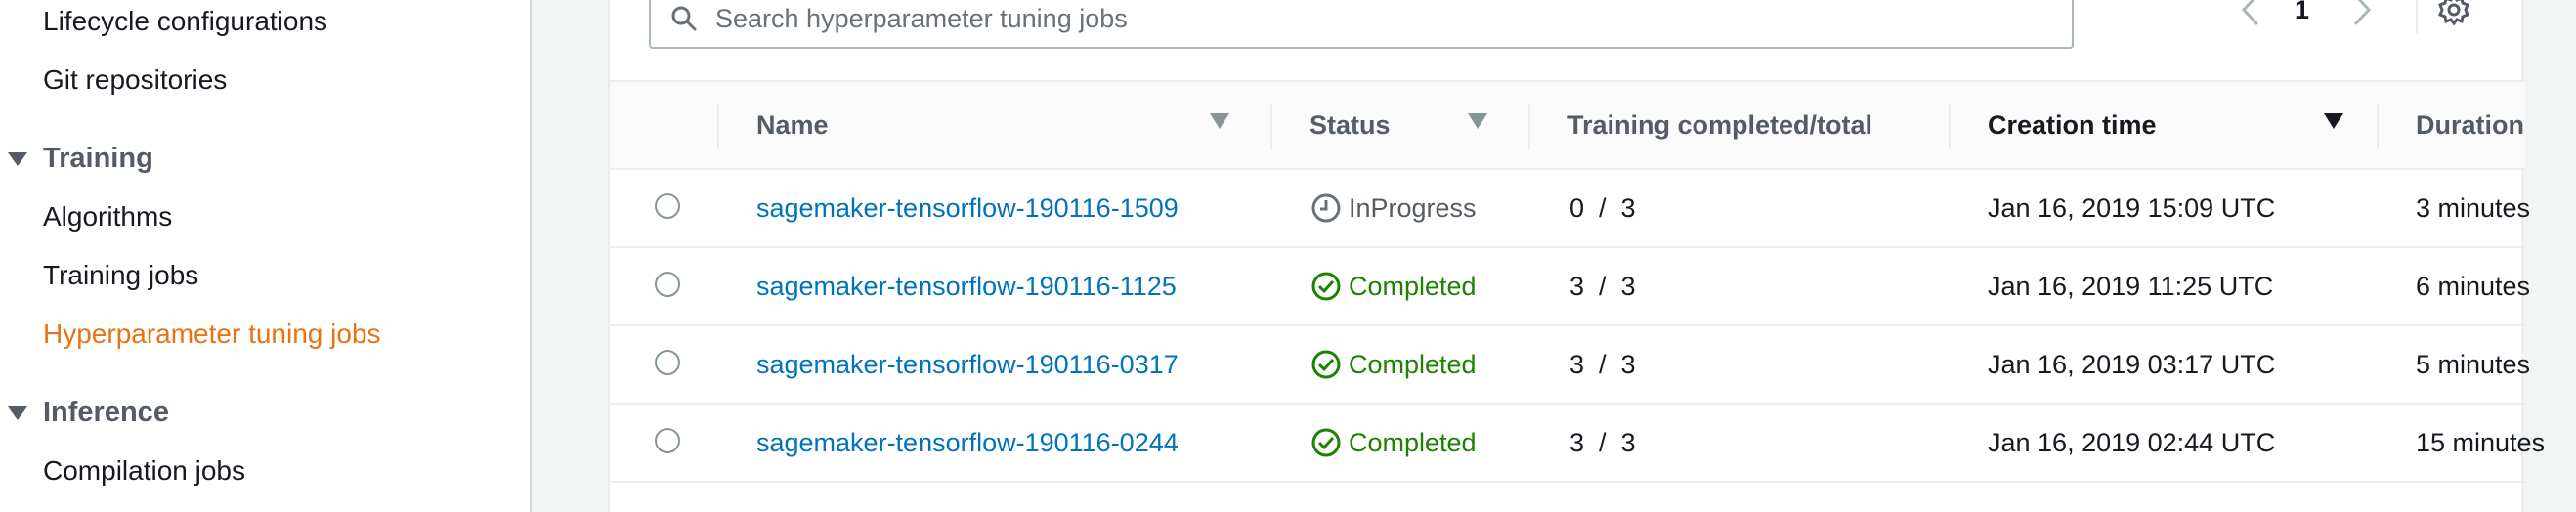 The height and width of the screenshot is (512, 2576). I want to click on chevron-right-icon, so click(2362, 13).